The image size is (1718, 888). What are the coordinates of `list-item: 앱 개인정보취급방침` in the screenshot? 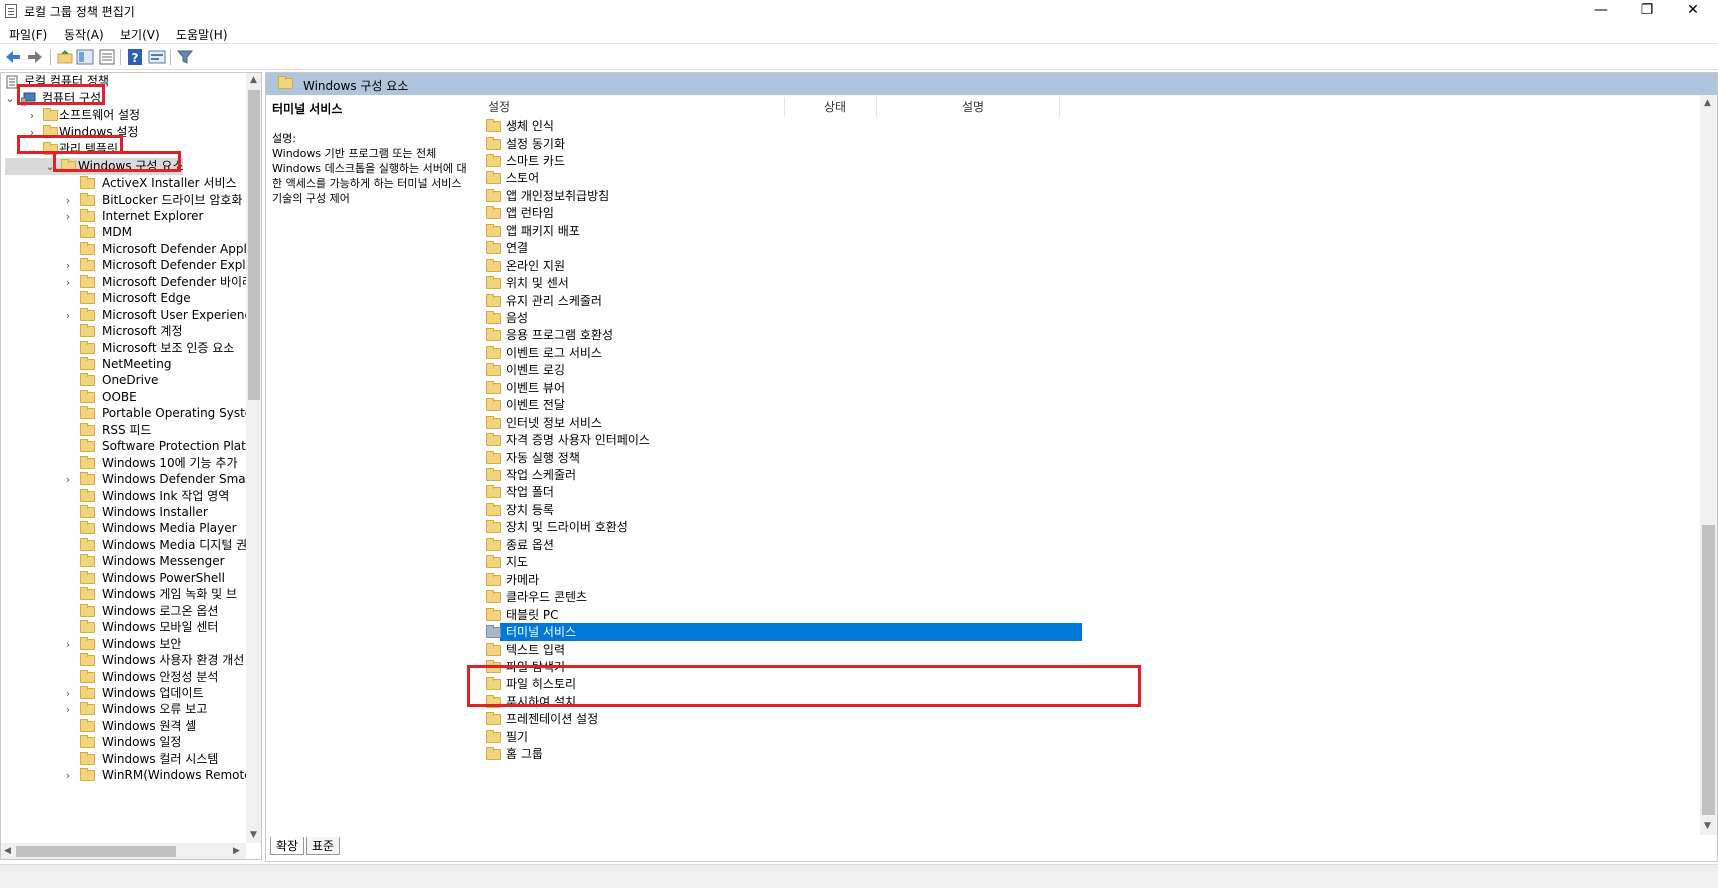 It's located at (791, 196).